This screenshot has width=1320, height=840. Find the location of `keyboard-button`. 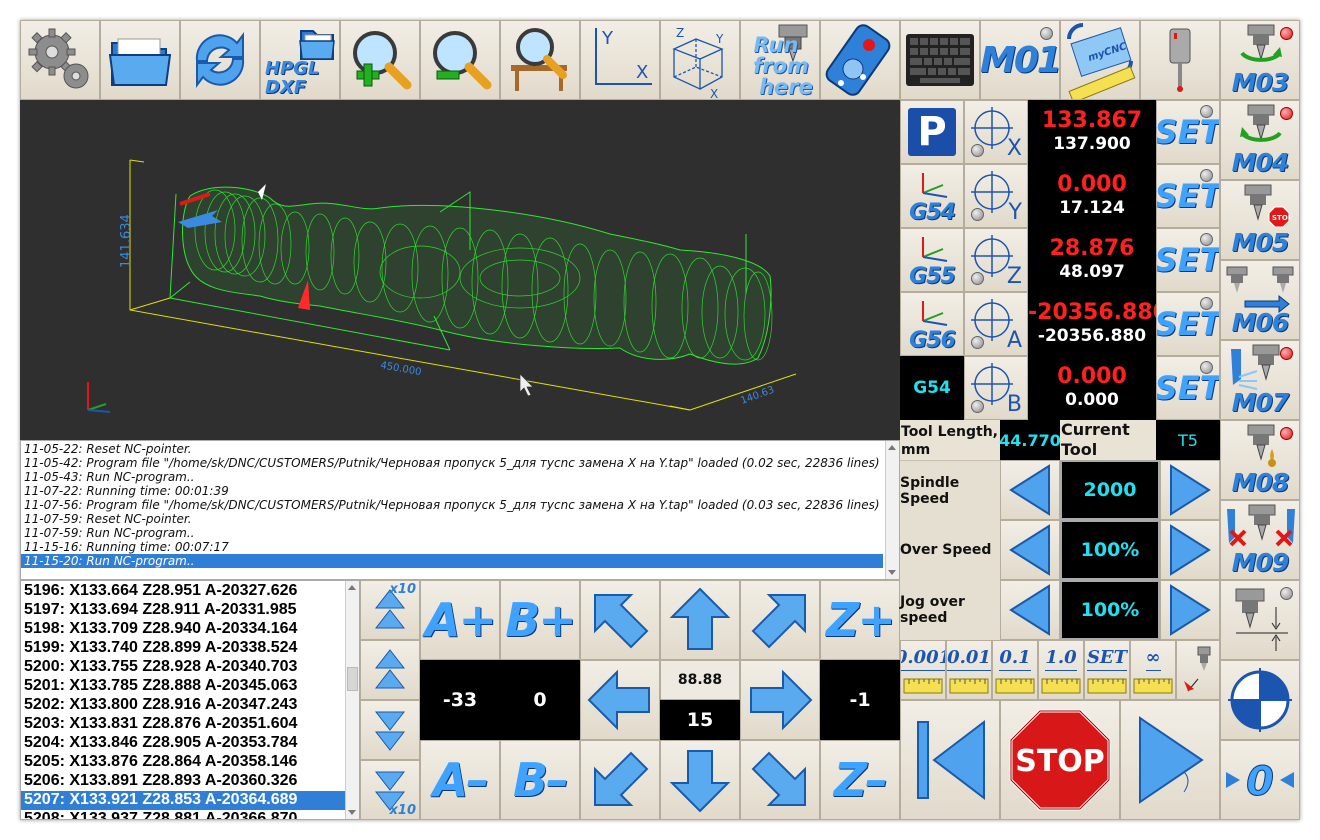

keyboard-button is located at coordinates (940, 60).